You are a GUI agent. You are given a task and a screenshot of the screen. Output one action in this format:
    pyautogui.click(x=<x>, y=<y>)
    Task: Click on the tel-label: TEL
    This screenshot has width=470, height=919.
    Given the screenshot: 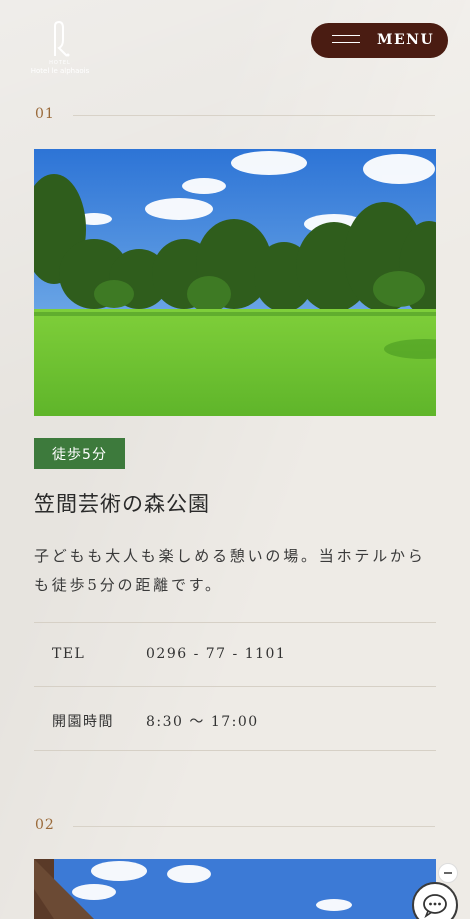 What is the action you would take?
    pyautogui.click(x=69, y=654)
    